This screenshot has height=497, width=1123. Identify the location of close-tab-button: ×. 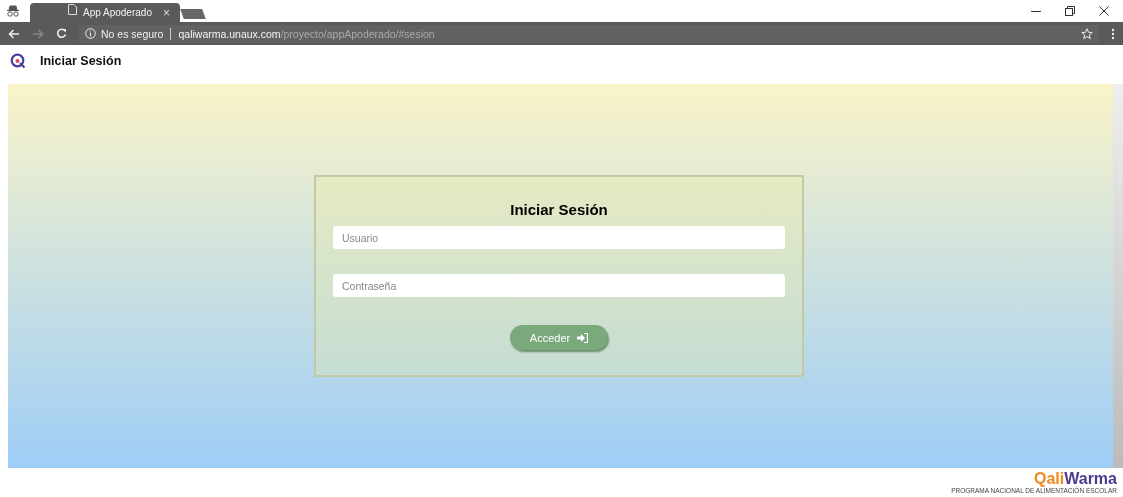
(166, 12).